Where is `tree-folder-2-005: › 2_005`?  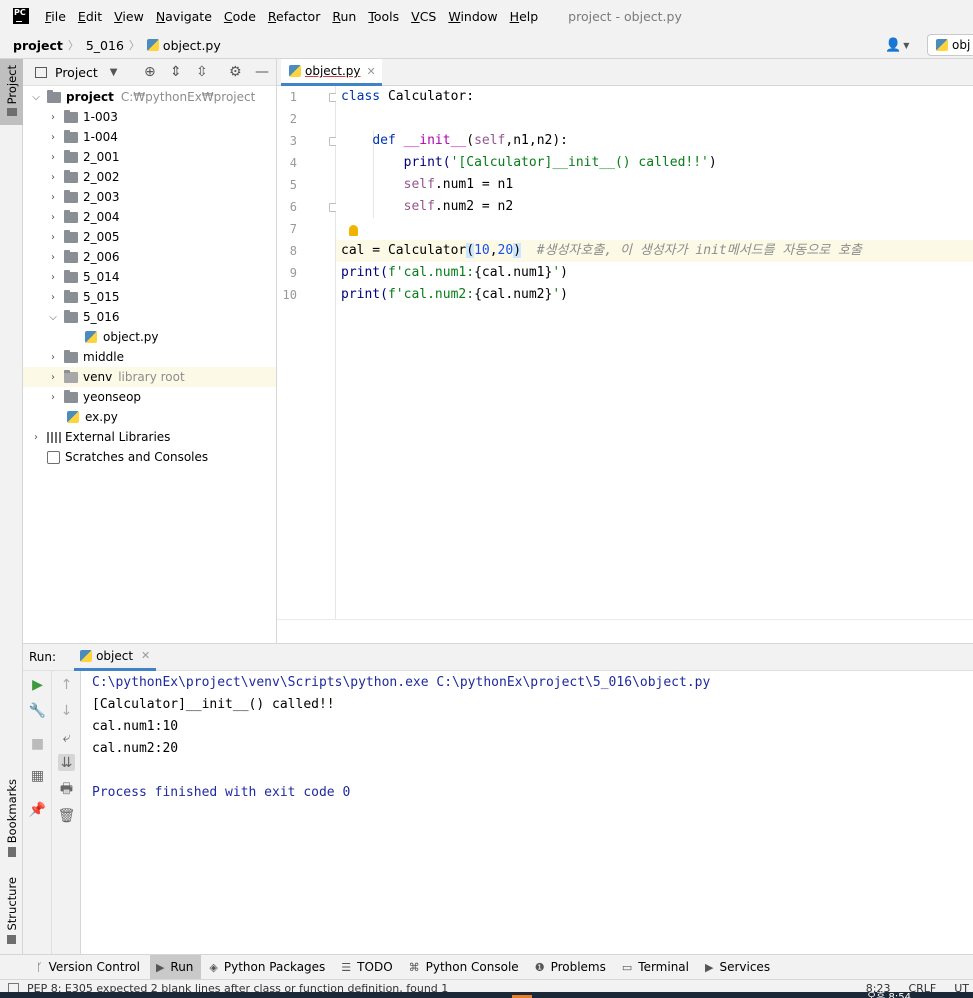 tree-folder-2-005: › 2_005 is located at coordinates (149, 237).